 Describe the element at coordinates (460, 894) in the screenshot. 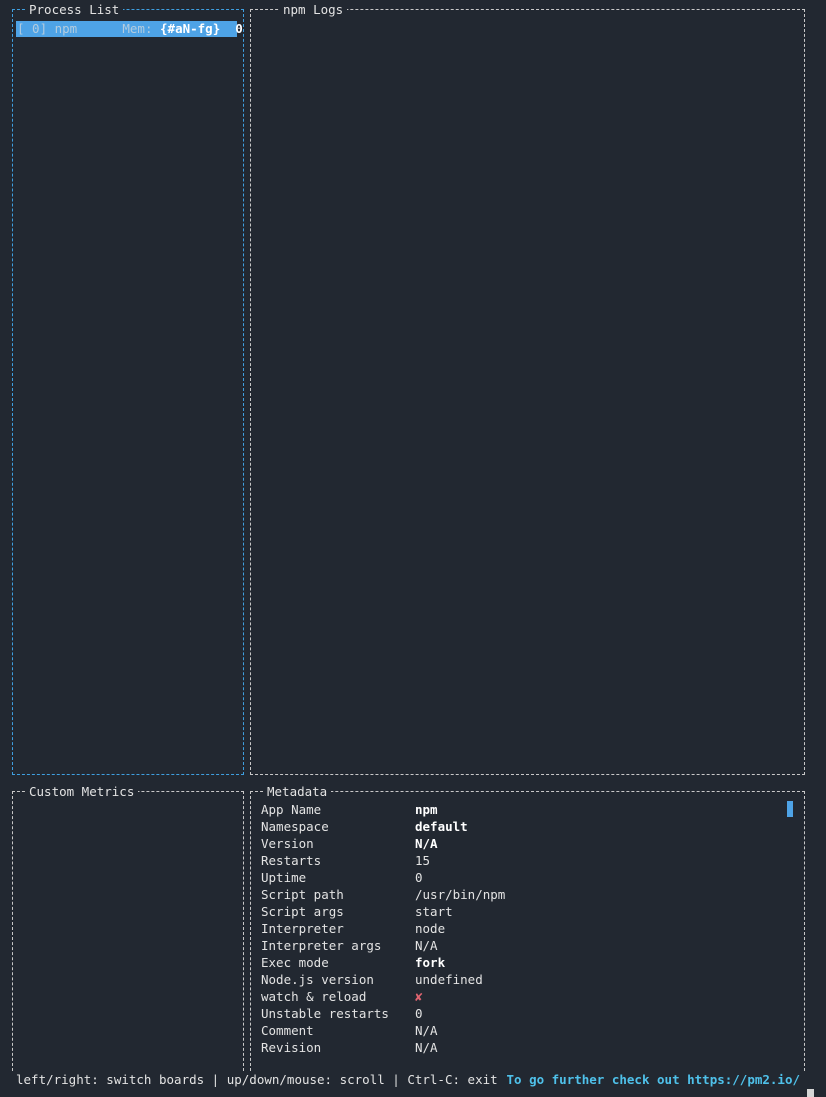

I see `metadata-value: /usr/bin/npm` at that location.